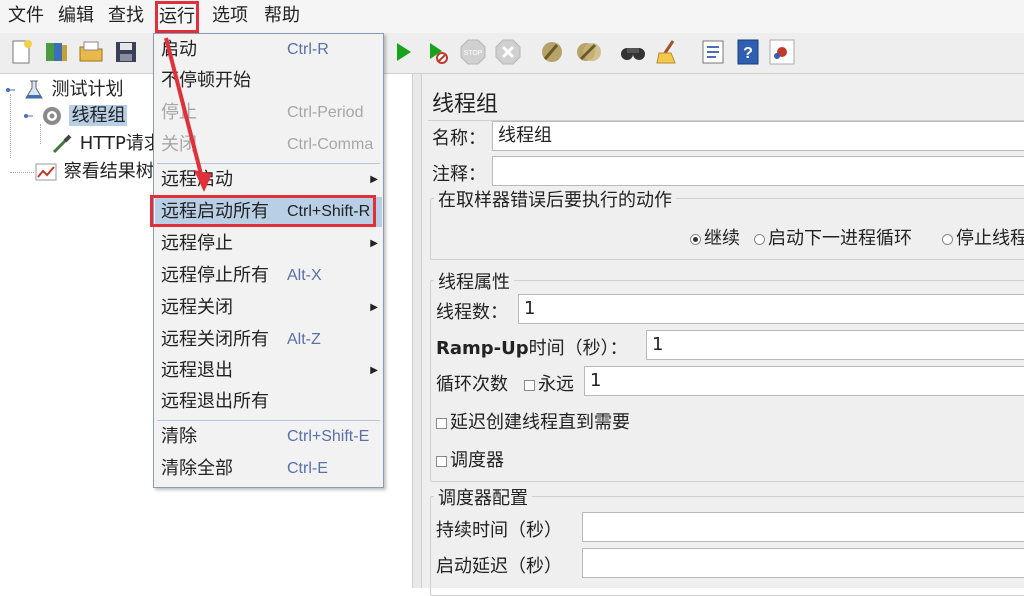  I want to click on scheduler-checkbox: 调度器, so click(470, 459).